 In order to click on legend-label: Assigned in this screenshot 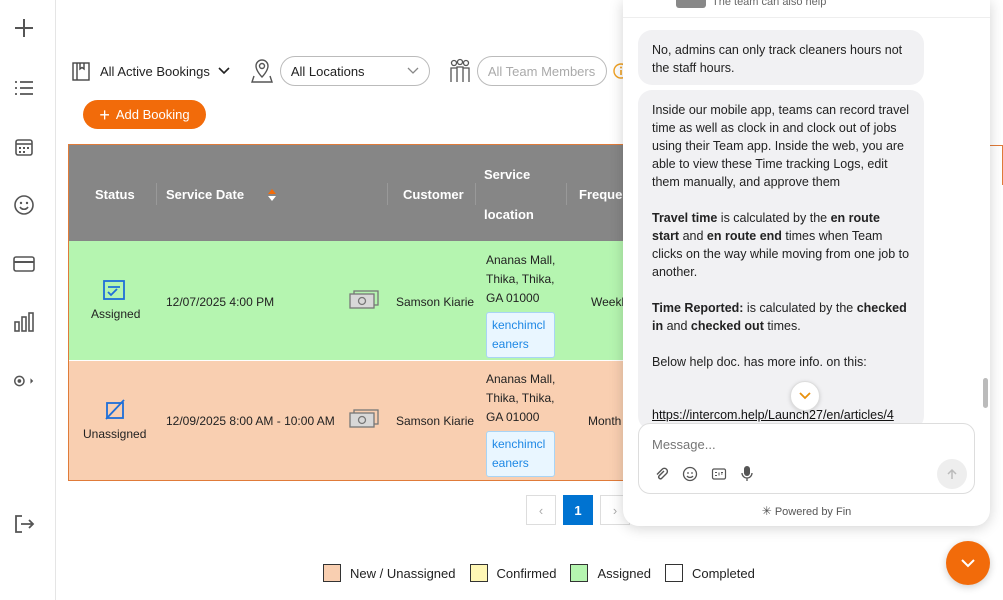, I will do `click(624, 573)`.